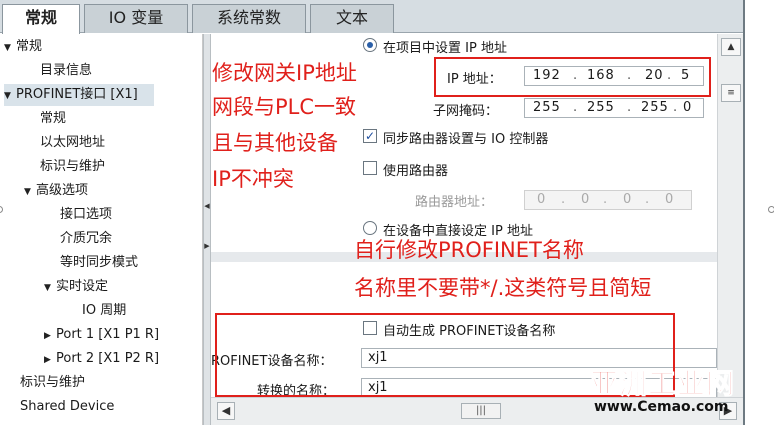  I want to click on tree-item-interface-options: 接口选项, so click(86, 215).